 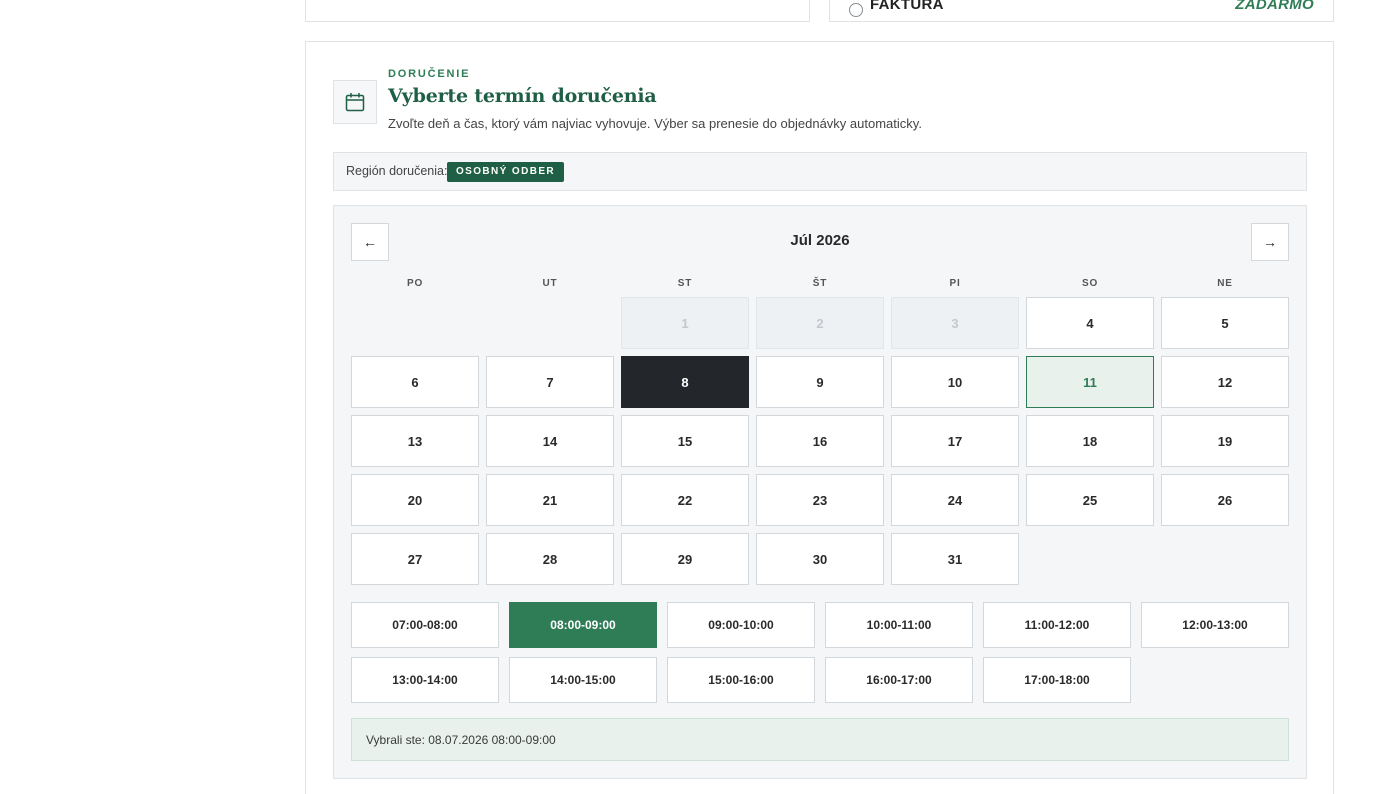 What do you see at coordinates (685, 441) in the screenshot?
I see `calendar-day: 15` at bounding box center [685, 441].